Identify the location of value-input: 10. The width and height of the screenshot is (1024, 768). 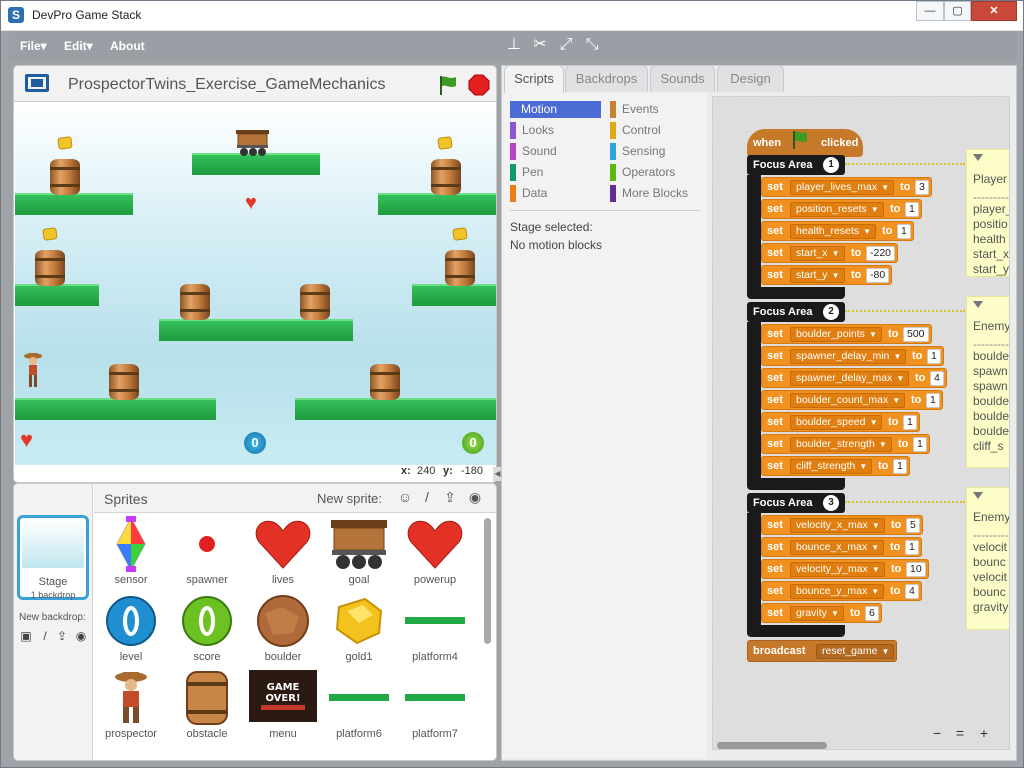
(916, 569).